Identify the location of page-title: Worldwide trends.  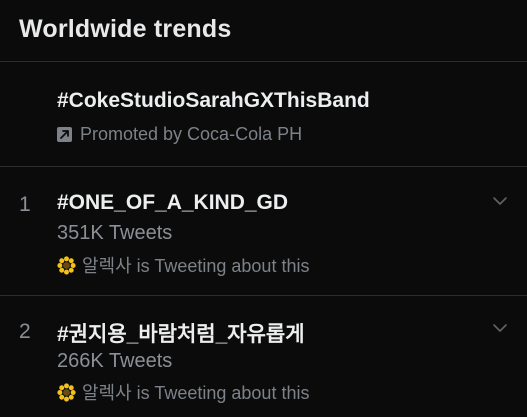
(125, 29).